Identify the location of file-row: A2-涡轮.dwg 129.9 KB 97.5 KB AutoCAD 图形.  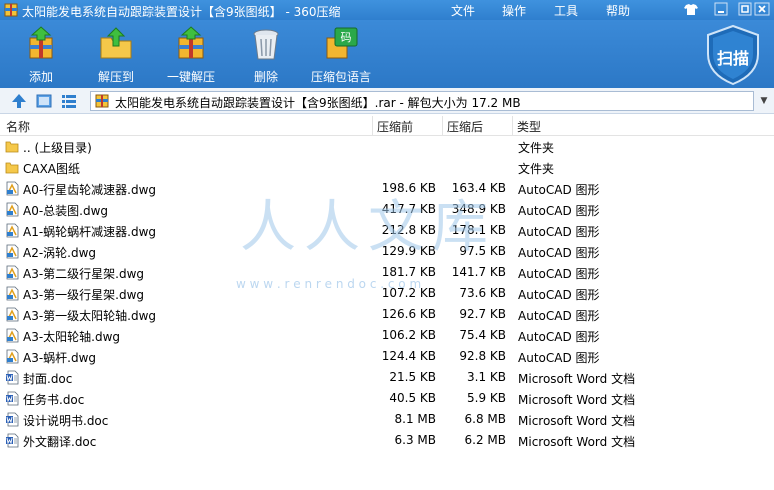
(387, 251).